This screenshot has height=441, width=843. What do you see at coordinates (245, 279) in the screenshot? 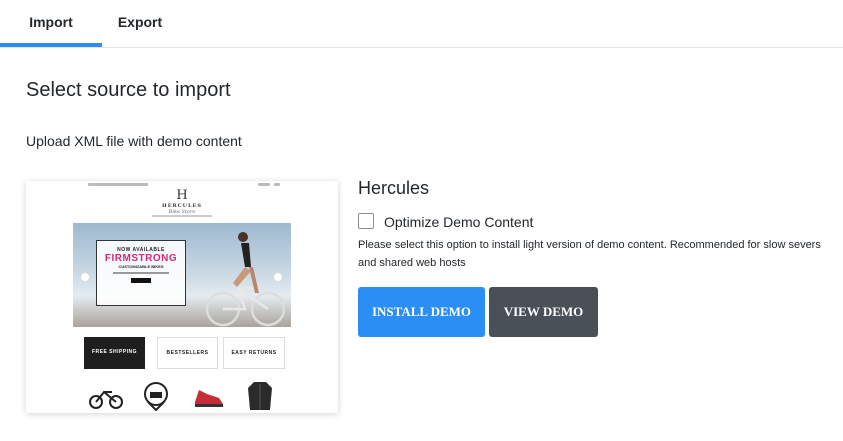
I see `preview-cyclist-image` at bounding box center [245, 279].